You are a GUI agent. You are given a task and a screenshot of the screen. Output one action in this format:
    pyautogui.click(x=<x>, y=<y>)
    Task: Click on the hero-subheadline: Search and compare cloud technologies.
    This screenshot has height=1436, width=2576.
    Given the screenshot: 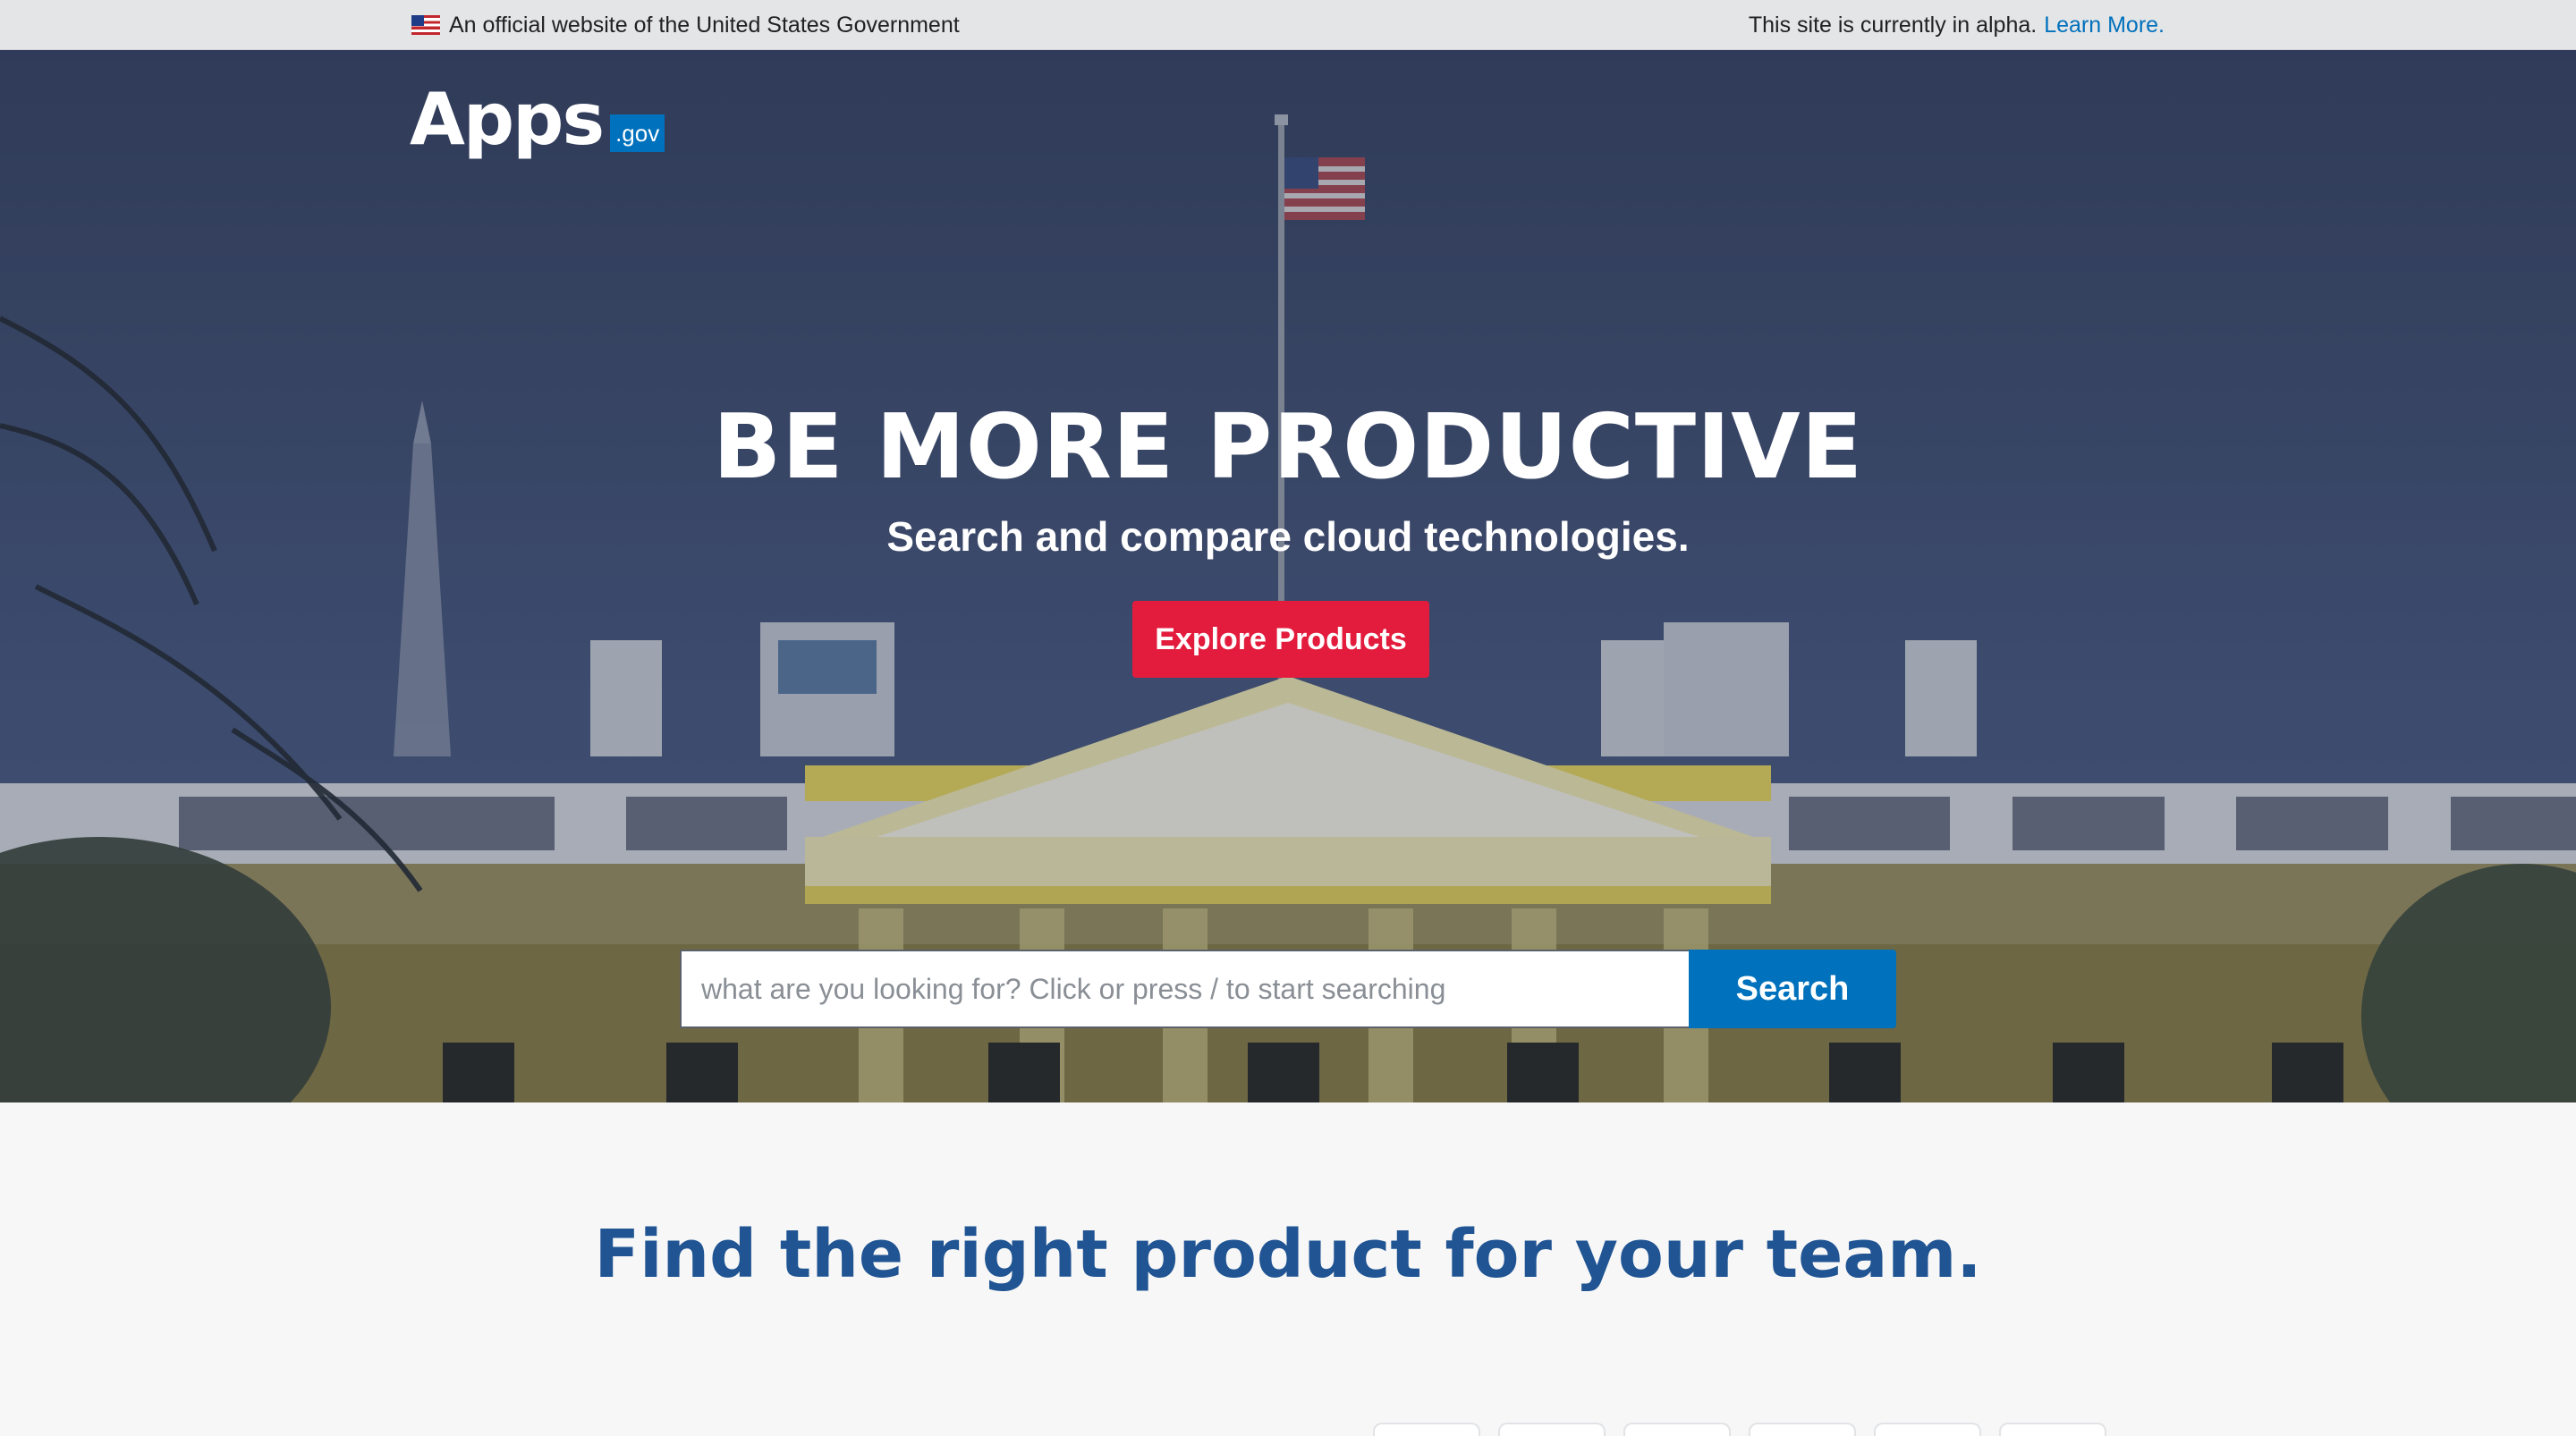 What is the action you would take?
    pyautogui.click(x=1288, y=536)
    